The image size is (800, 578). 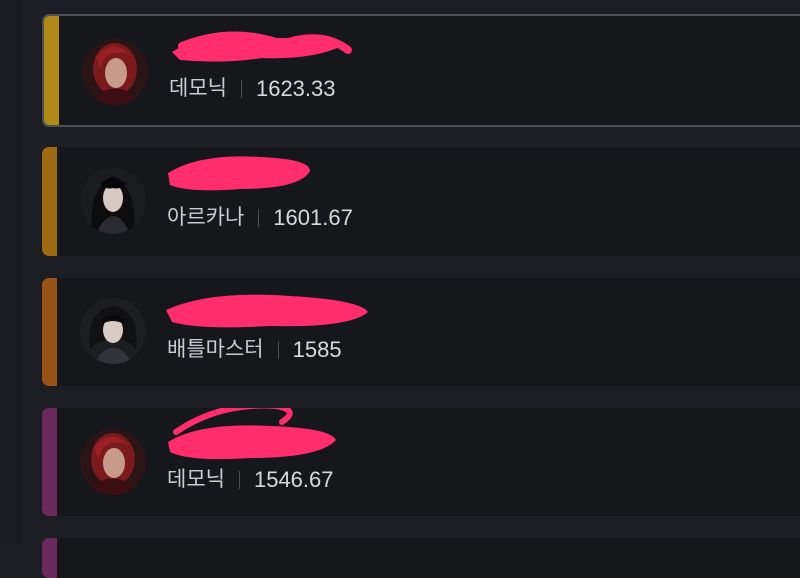 What do you see at coordinates (313, 217) in the screenshot?
I see `score-value: 1601.67` at bounding box center [313, 217].